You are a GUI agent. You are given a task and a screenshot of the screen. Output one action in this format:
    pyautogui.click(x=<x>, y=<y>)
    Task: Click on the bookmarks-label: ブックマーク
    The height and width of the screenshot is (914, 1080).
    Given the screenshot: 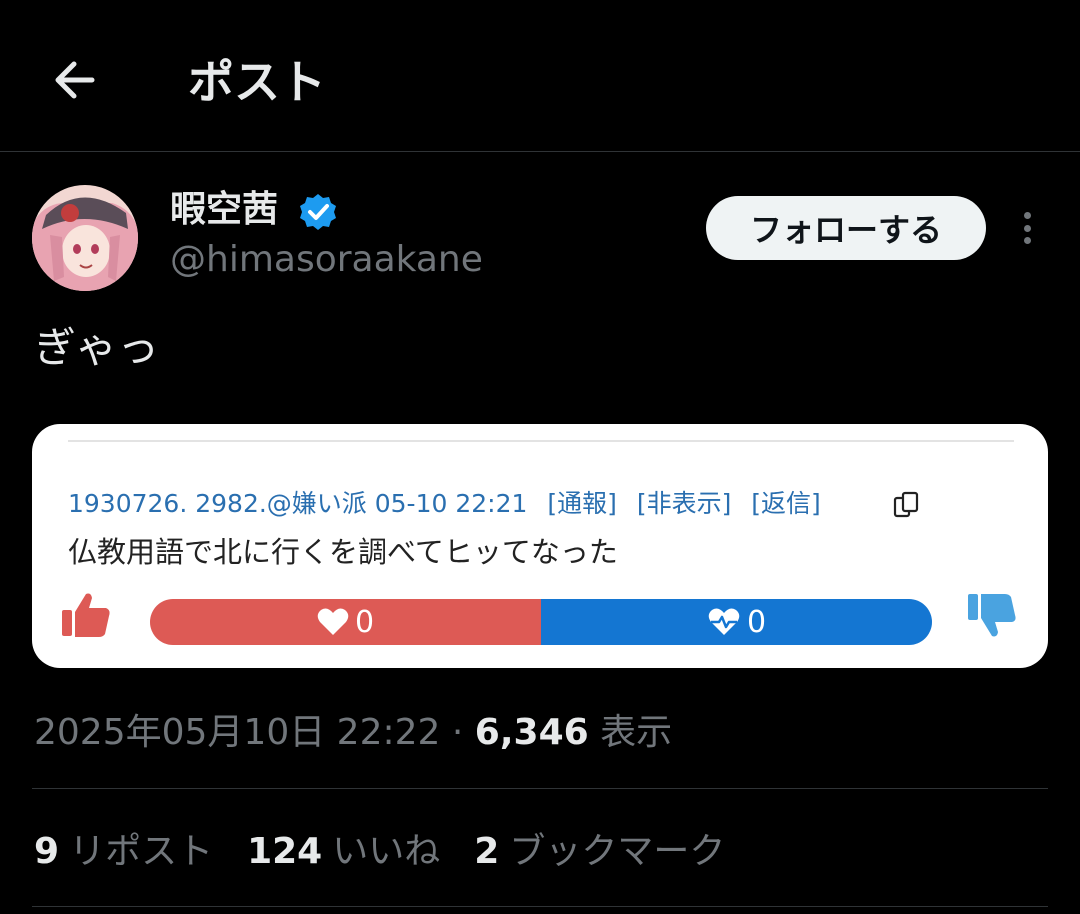 What is the action you would take?
    pyautogui.click(x=617, y=851)
    